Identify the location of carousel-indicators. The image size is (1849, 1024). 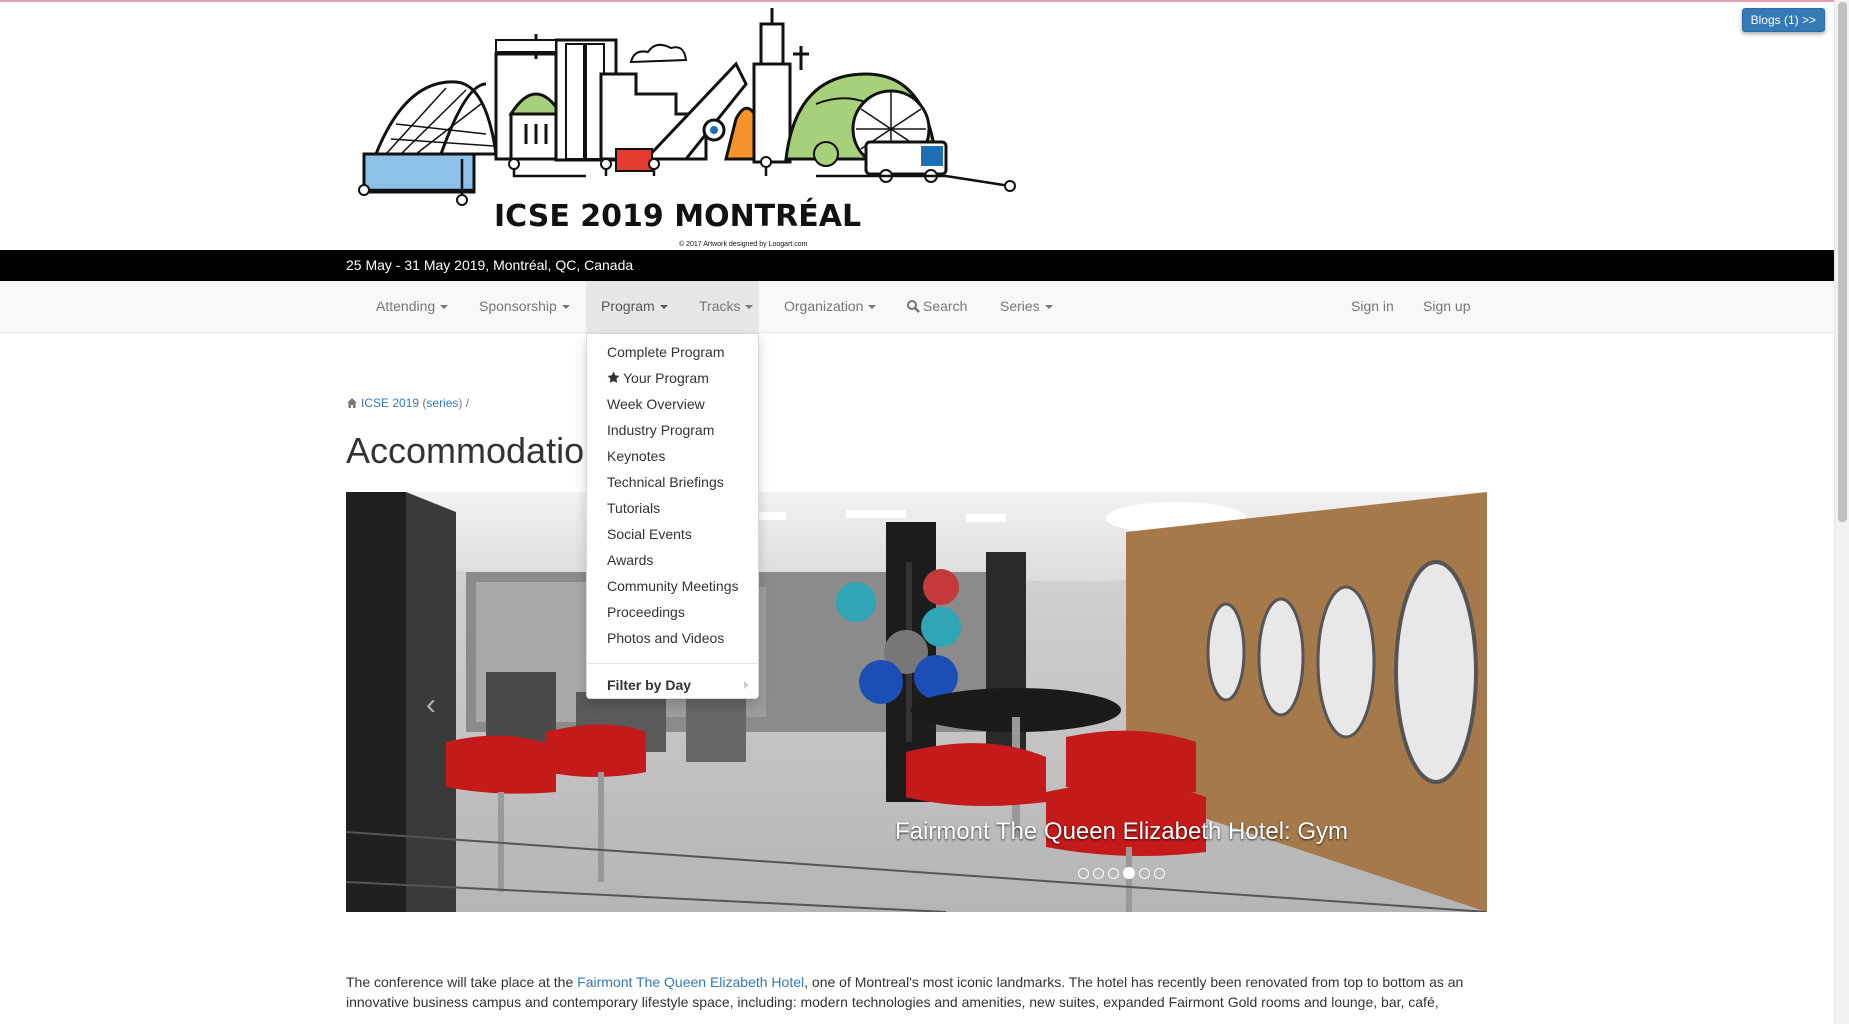
(916, 872).